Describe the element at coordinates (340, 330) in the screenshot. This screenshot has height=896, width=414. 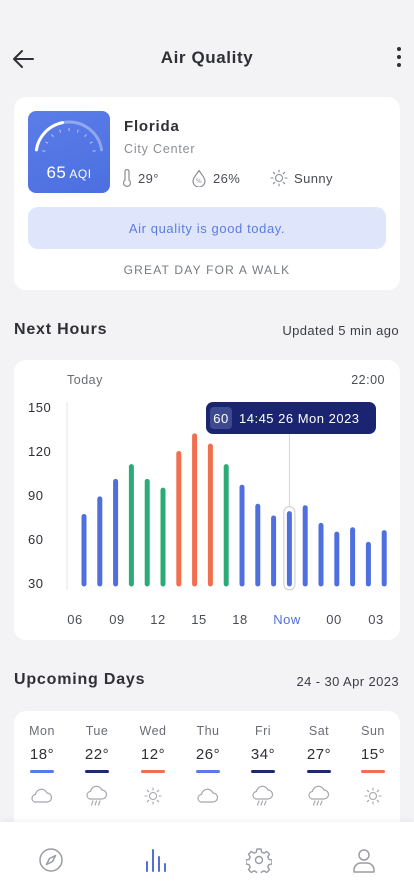
I see `updated-label: Updated 5 min ago` at that location.